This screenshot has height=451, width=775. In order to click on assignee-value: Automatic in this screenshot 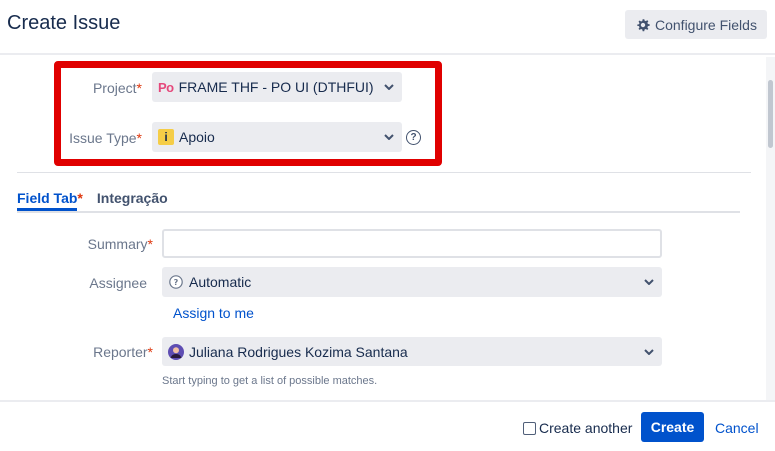, I will do `click(220, 282)`.